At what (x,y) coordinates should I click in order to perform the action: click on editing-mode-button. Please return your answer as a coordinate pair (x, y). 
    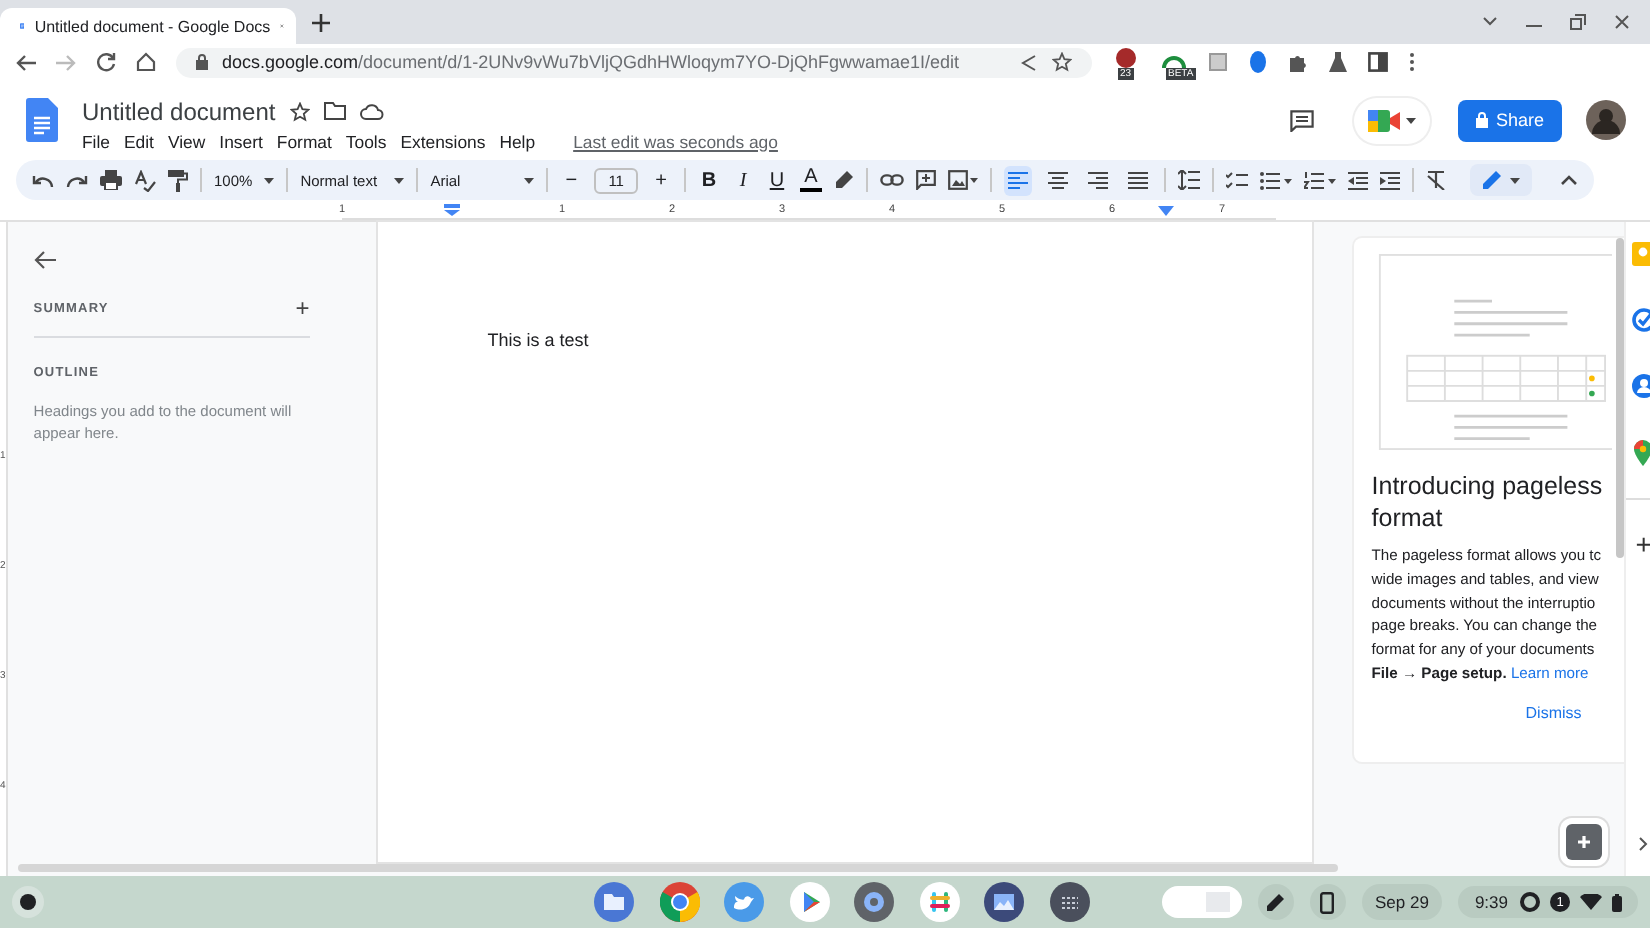
    Looking at the image, I should click on (1500, 180).